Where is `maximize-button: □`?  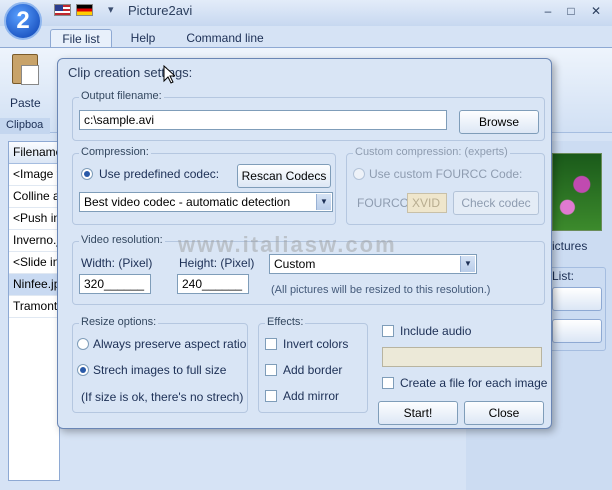 maximize-button: □ is located at coordinates (571, 11).